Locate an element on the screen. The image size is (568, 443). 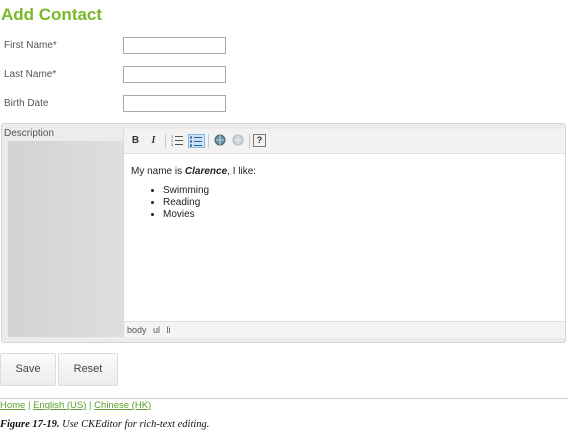
link-globe-icon is located at coordinates (219, 140).